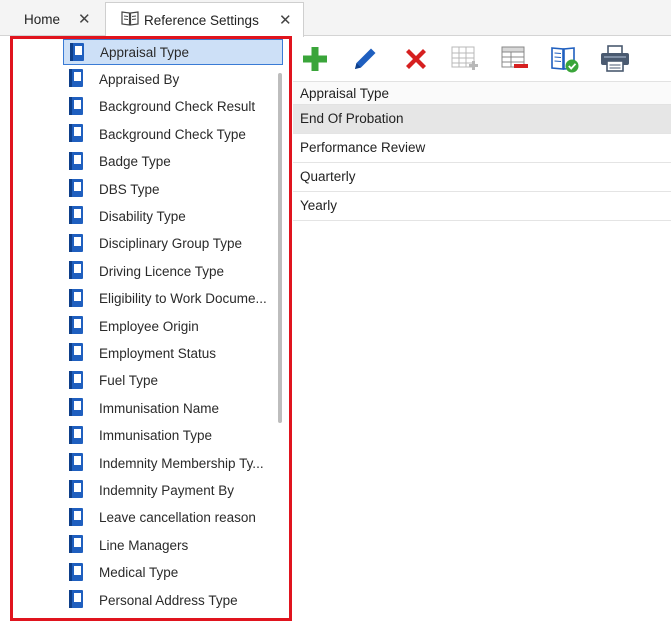  I want to click on tree-item: Immunisation Name, so click(173, 408).